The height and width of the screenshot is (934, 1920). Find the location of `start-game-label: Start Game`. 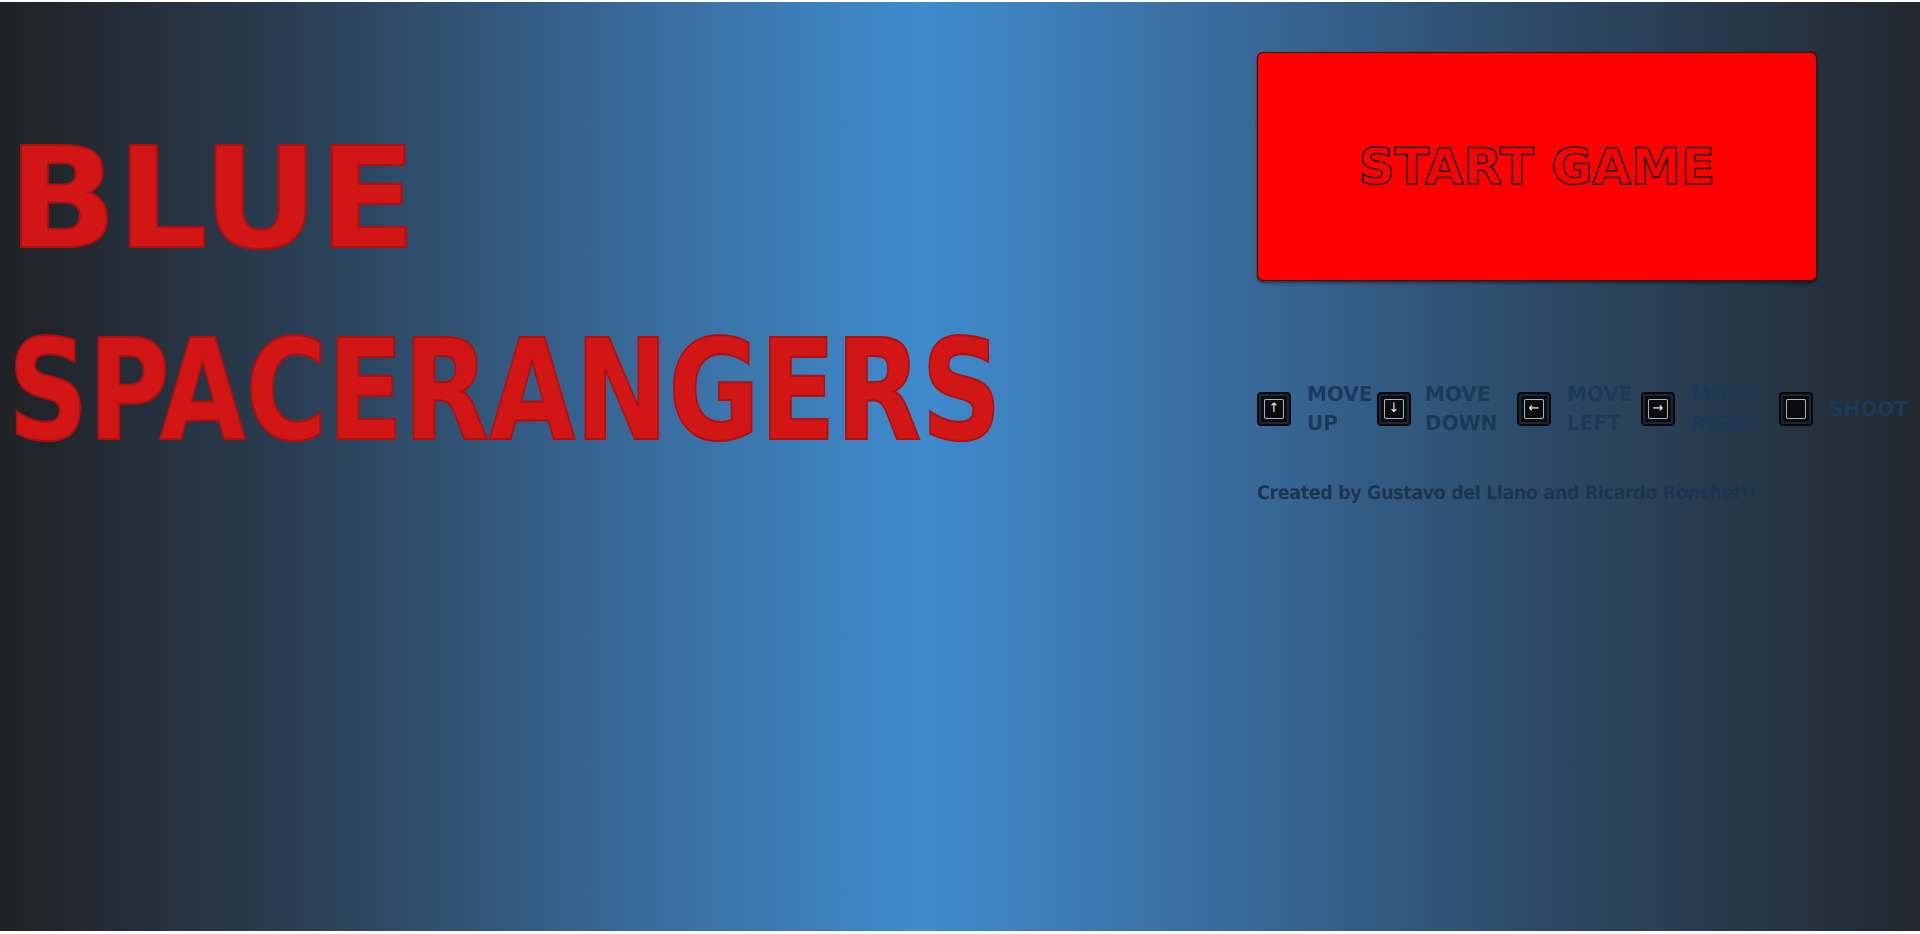

start-game-label: Start Game is located at coordinates (1537, 167).